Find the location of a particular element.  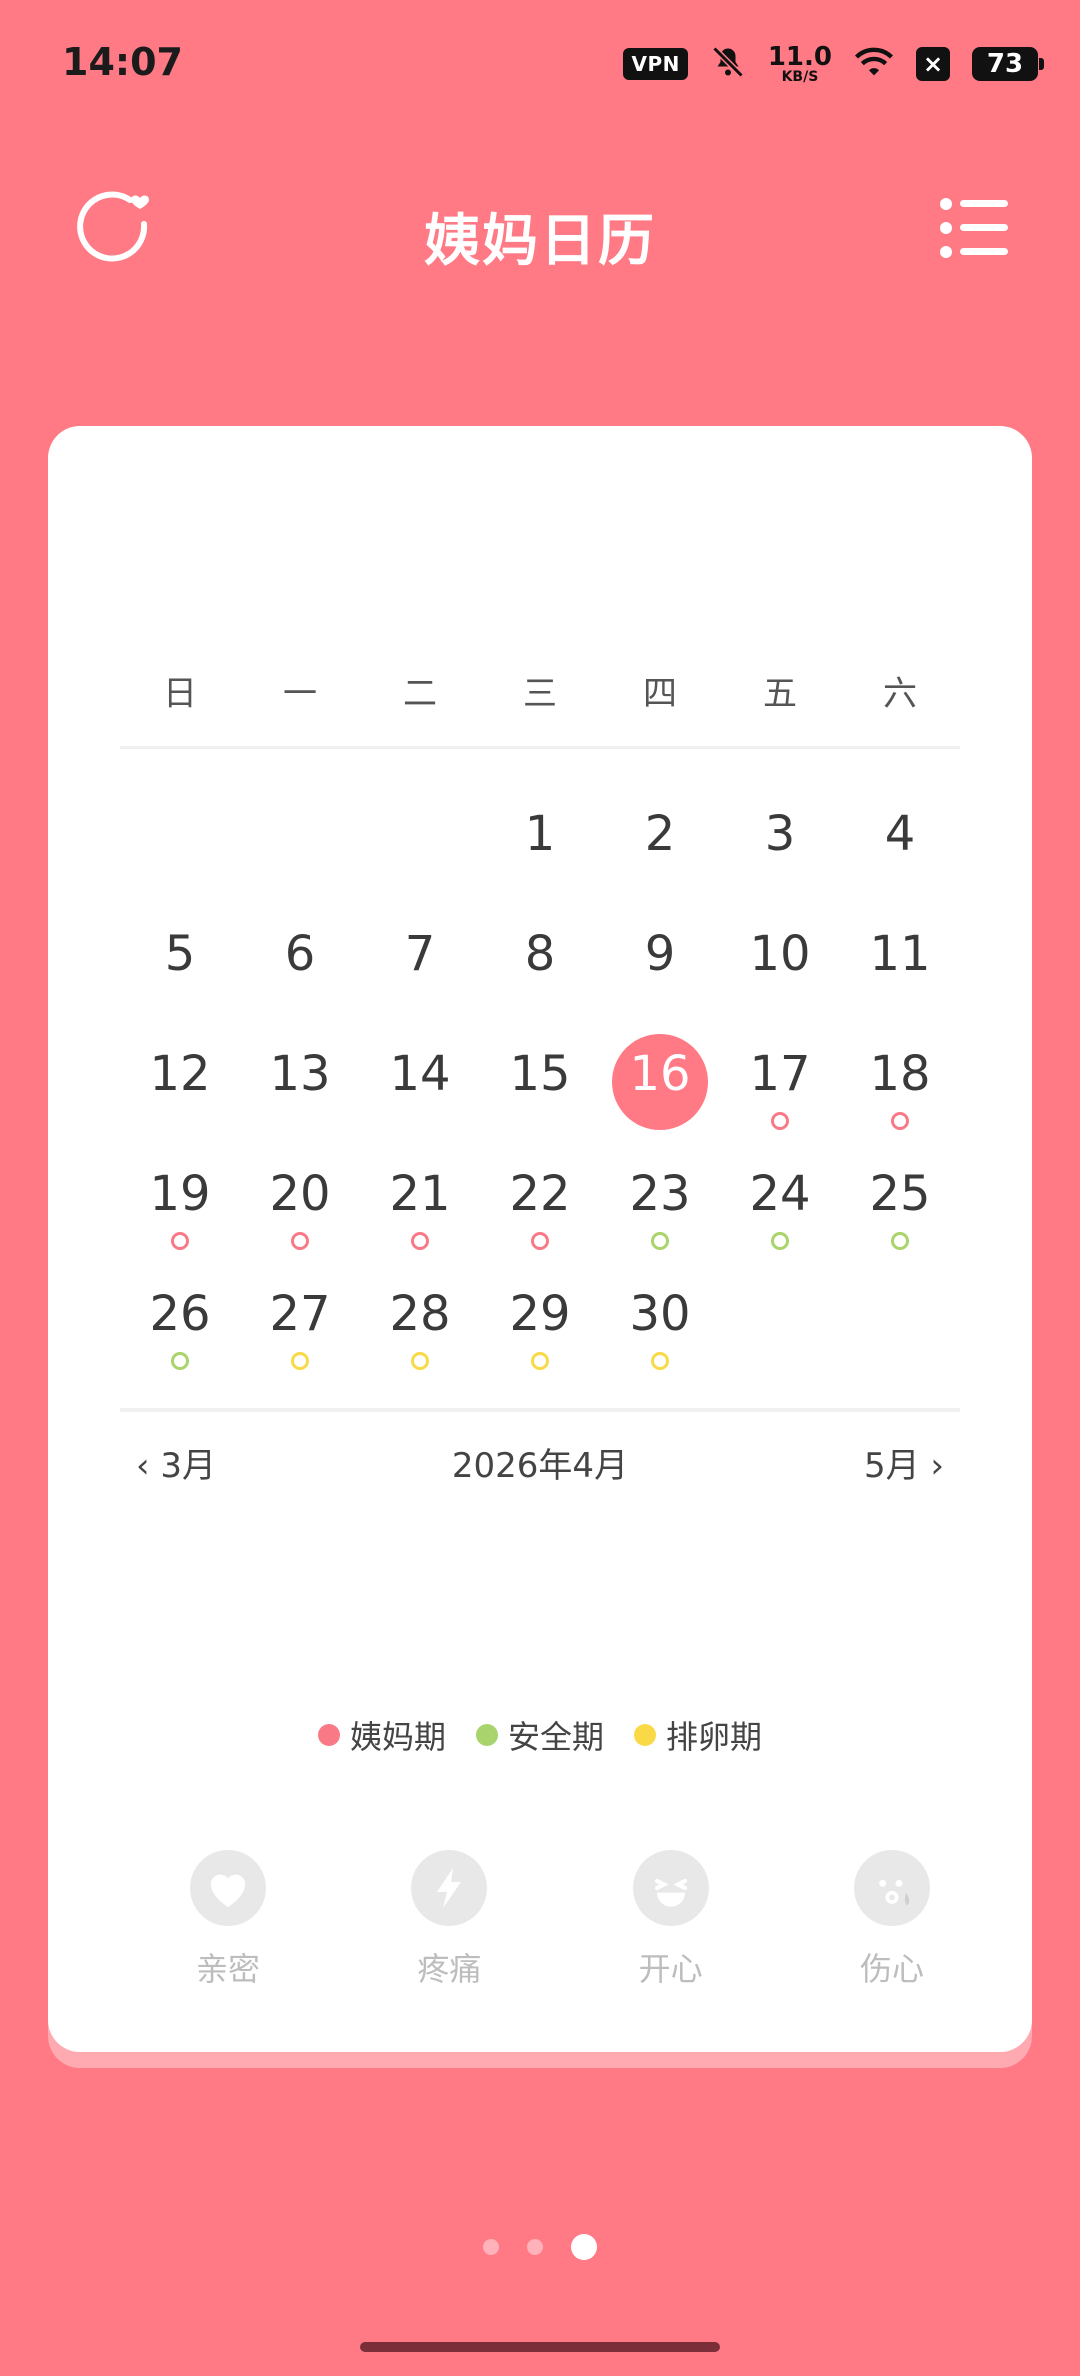

calendar-day: 9 is located at coordinates (660, 966).